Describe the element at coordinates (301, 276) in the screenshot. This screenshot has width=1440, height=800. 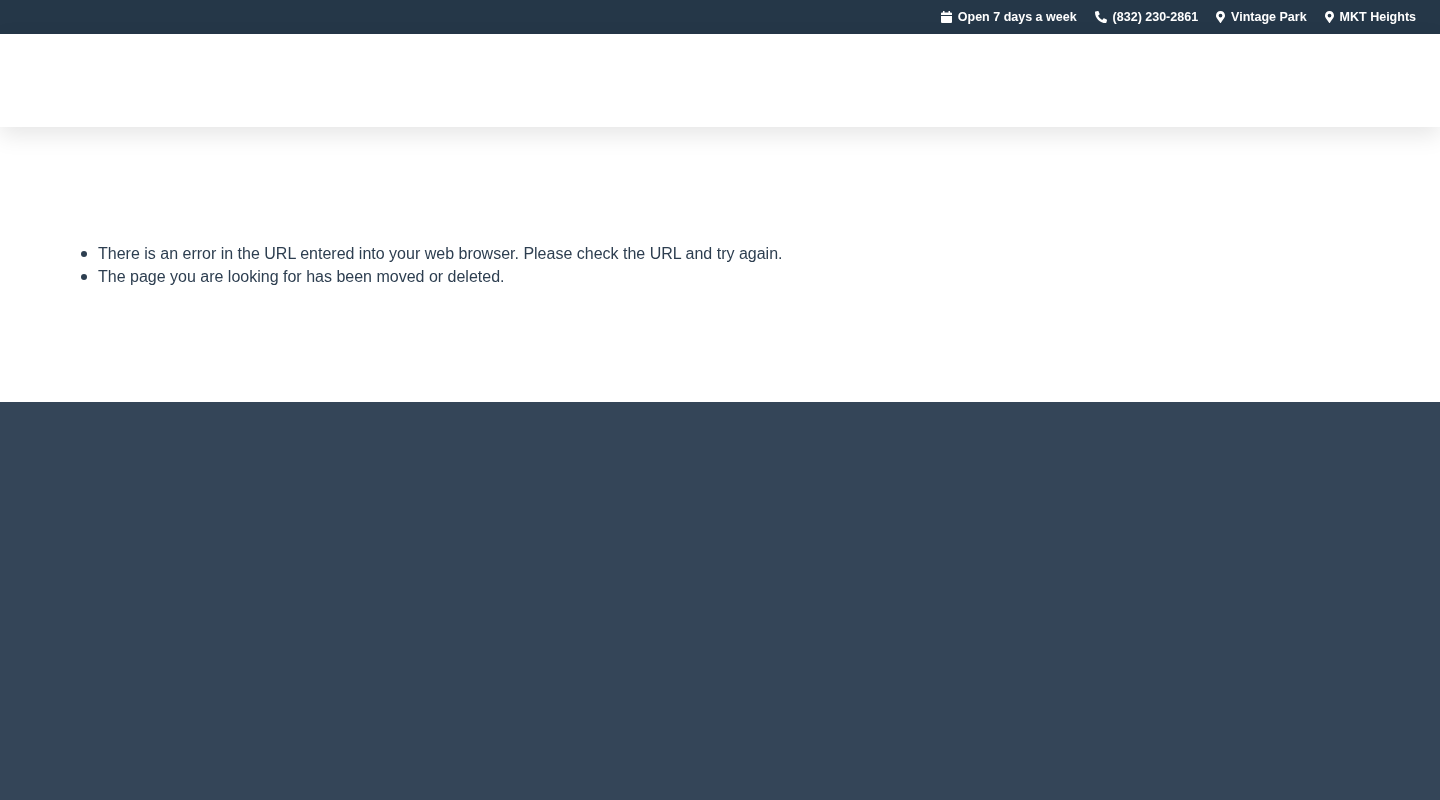
I see `error-reason-text: The page you are looking for has been moved or deleted.` at that location.